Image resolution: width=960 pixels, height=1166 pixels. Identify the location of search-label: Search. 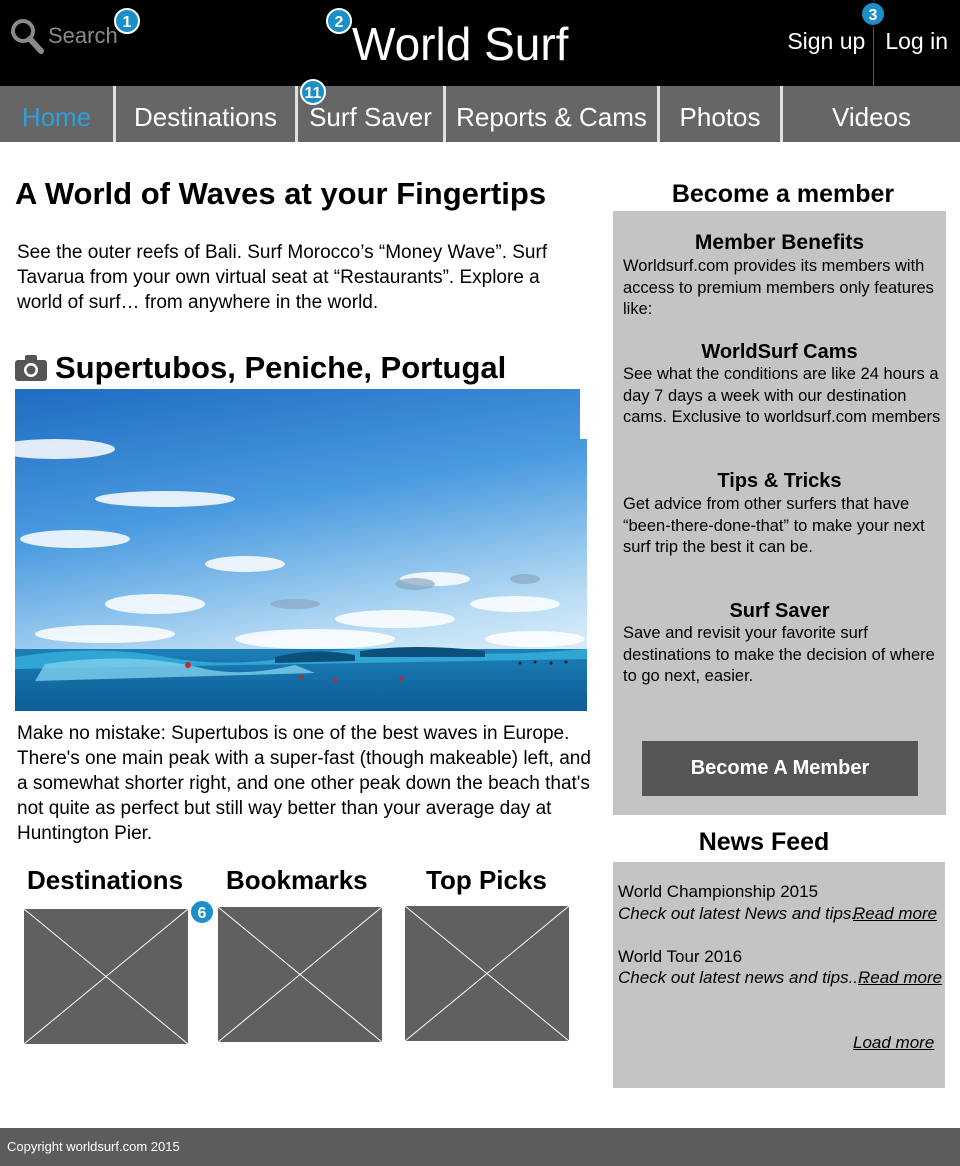
(83, 35).